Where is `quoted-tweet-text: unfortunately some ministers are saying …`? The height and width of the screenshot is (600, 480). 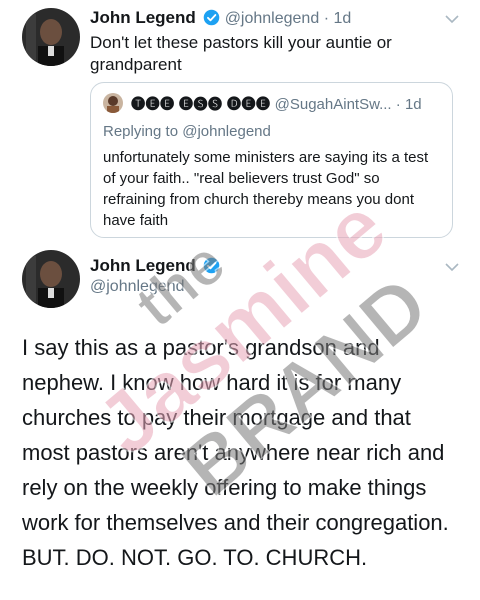
quoted-tweet-text: unfortunately some ministers are saying … is located at coordinates (266, 189).